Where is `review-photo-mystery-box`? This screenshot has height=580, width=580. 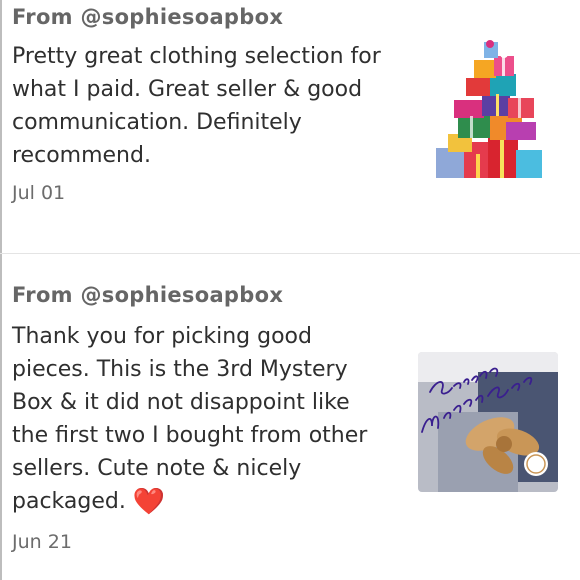 review-photo-mystery-box is located at coordinates (488, 422).